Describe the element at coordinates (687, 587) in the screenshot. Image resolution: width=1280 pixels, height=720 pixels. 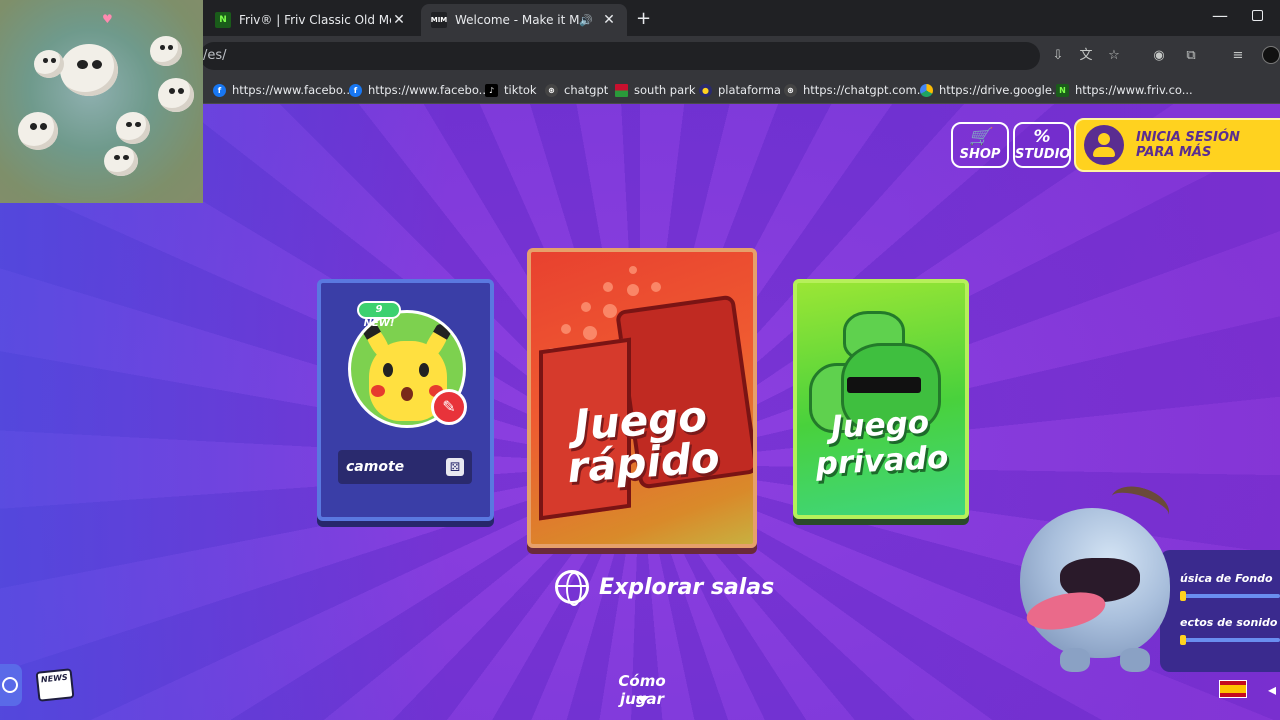
I see `explore-rooms-label: Explorar salas` at that location.